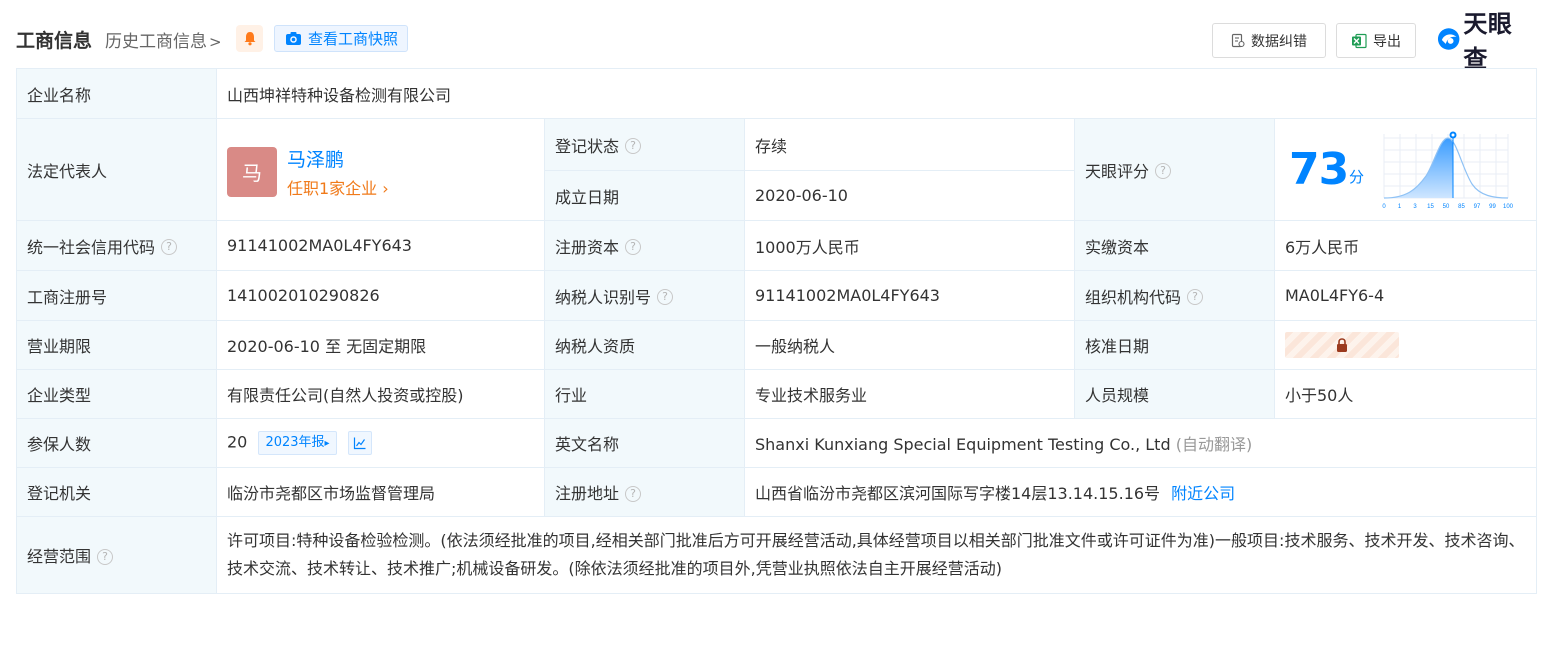 This screenshot has height=655, width=1549. I want to click on paid-capital: 6万人民币, so click(1405, 245).